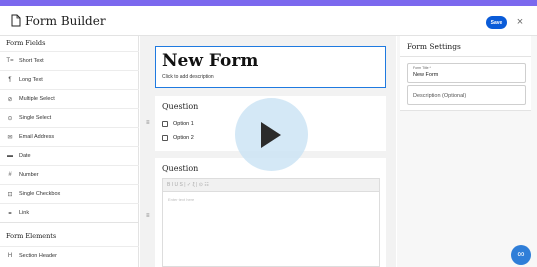 The height and width of the screenshot is (267, 537). What do you see at coordinates (422, 68) in the screenshot?
I see `field-label: Form Title *` at bounding box center [422, 68].